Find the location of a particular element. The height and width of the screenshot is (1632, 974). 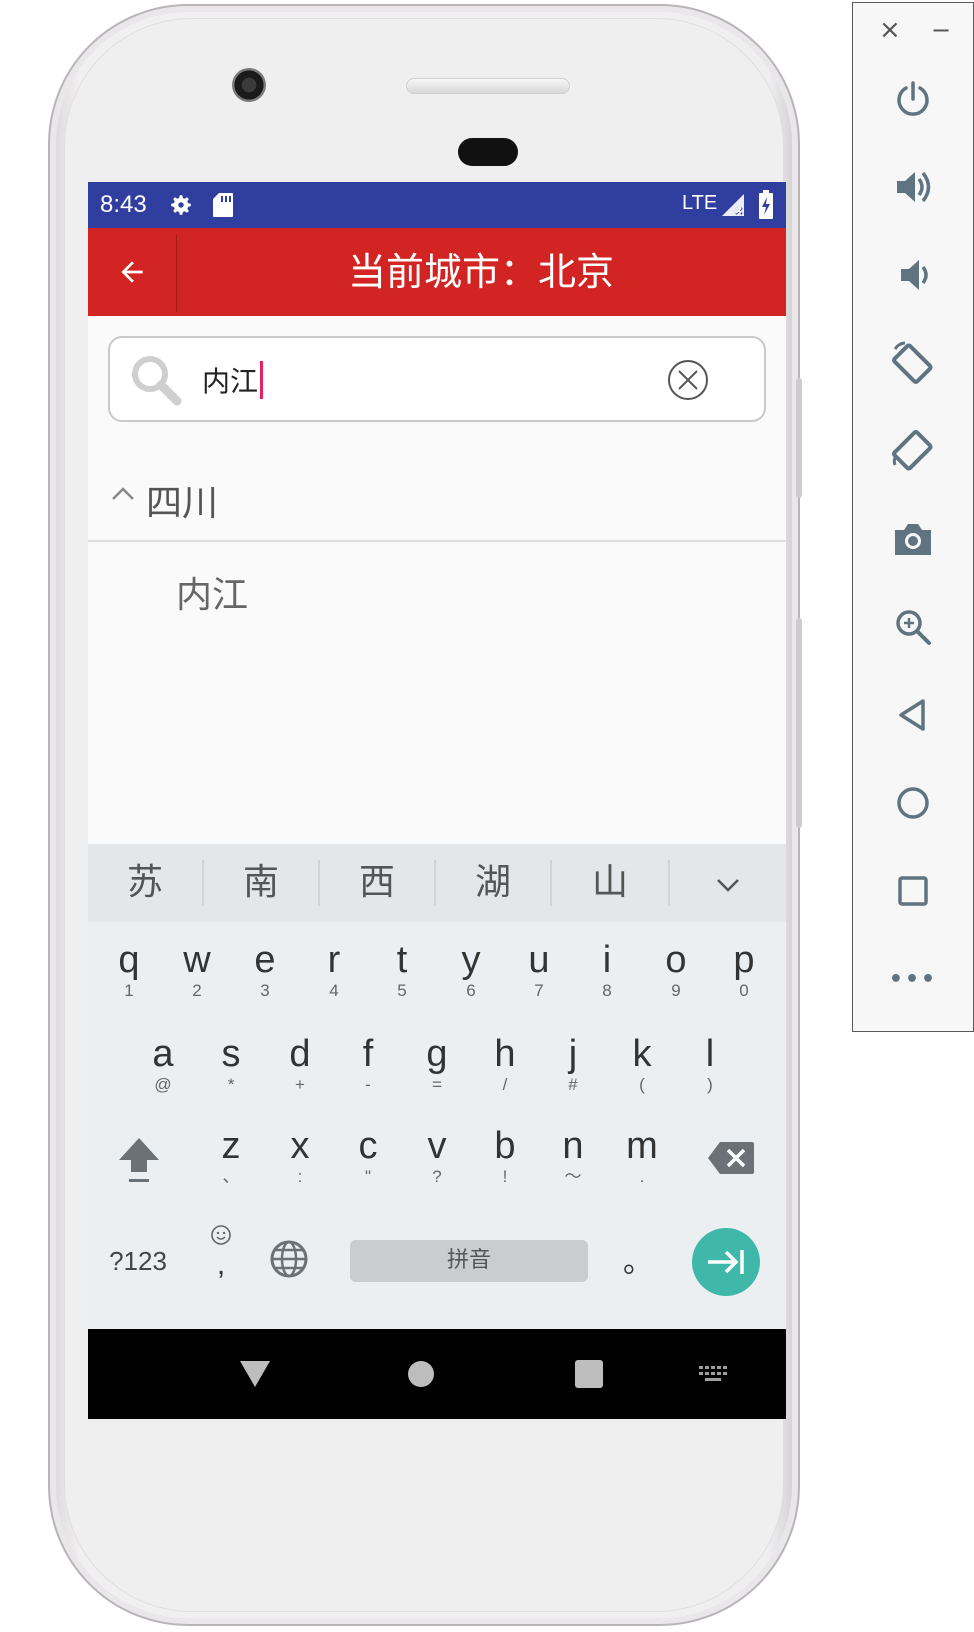

key-e: e3 is located at coordinates (265, 971).